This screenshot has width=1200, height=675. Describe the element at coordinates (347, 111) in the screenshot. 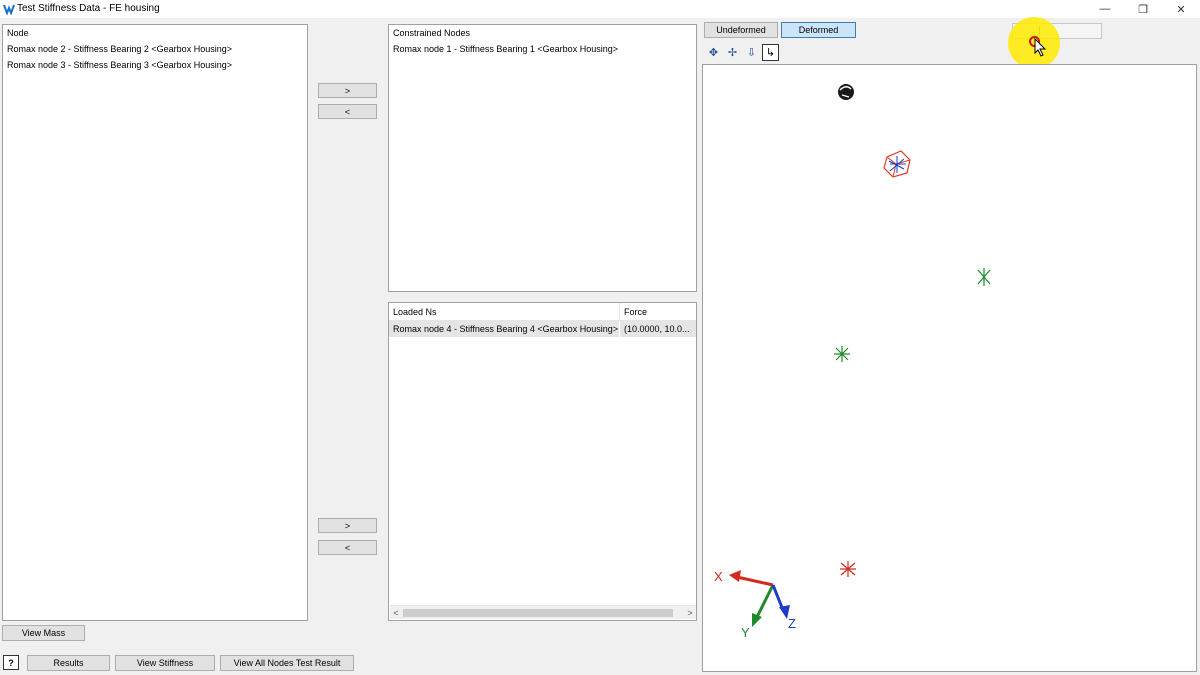

I see `remove-constrained-button: <` at that location.